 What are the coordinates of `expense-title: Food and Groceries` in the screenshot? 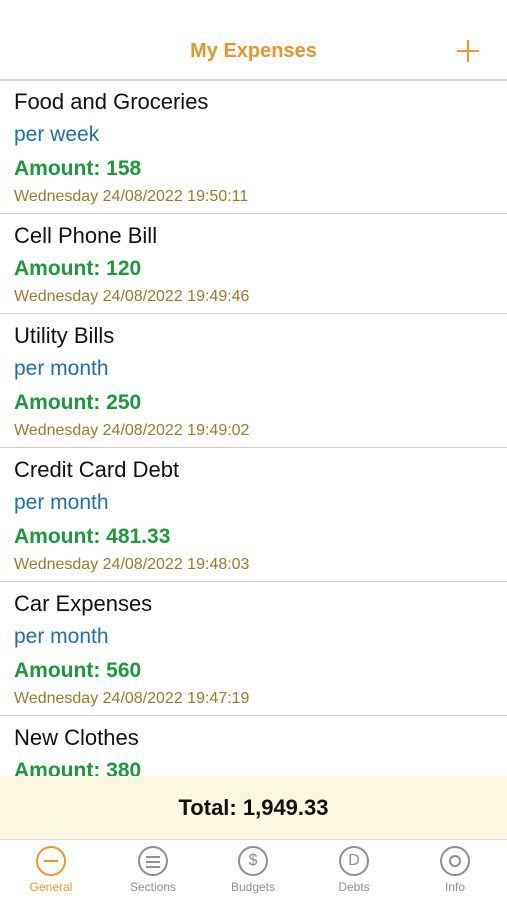 It's located at (111, 101).